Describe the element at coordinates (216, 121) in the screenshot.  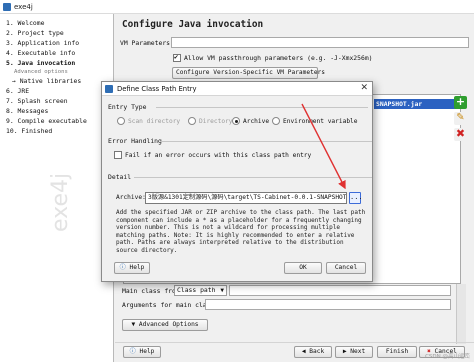
I see `directory-label: Directory` at that location.